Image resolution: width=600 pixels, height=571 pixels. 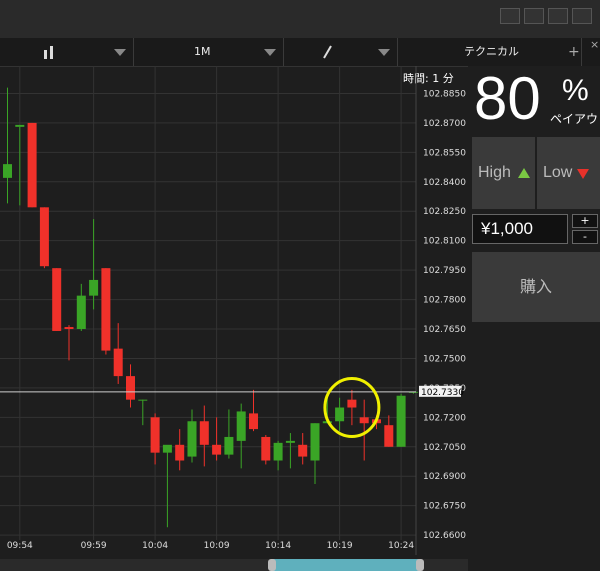 I want to click on indicators-selector: テクニカル +, so click(x=490, y=52).